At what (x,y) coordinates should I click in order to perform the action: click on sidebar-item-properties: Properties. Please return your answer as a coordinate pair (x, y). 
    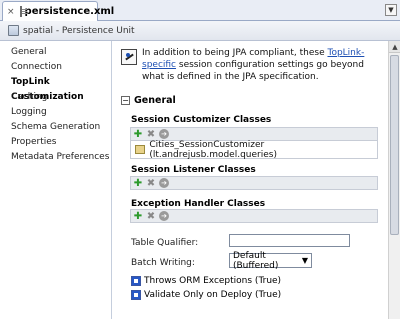
    Looking at the image, I should click on (55, 142).